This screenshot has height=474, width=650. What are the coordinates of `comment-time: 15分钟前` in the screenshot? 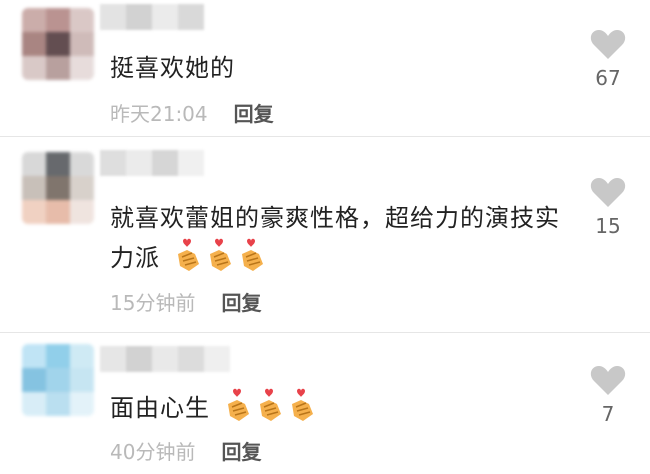 It's located at (153, 303).